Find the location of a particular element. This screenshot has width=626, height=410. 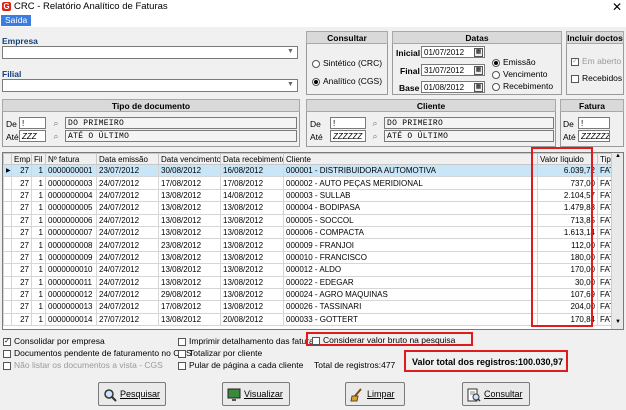

limpar-button: Limpar is located at coordinates (375, 394).